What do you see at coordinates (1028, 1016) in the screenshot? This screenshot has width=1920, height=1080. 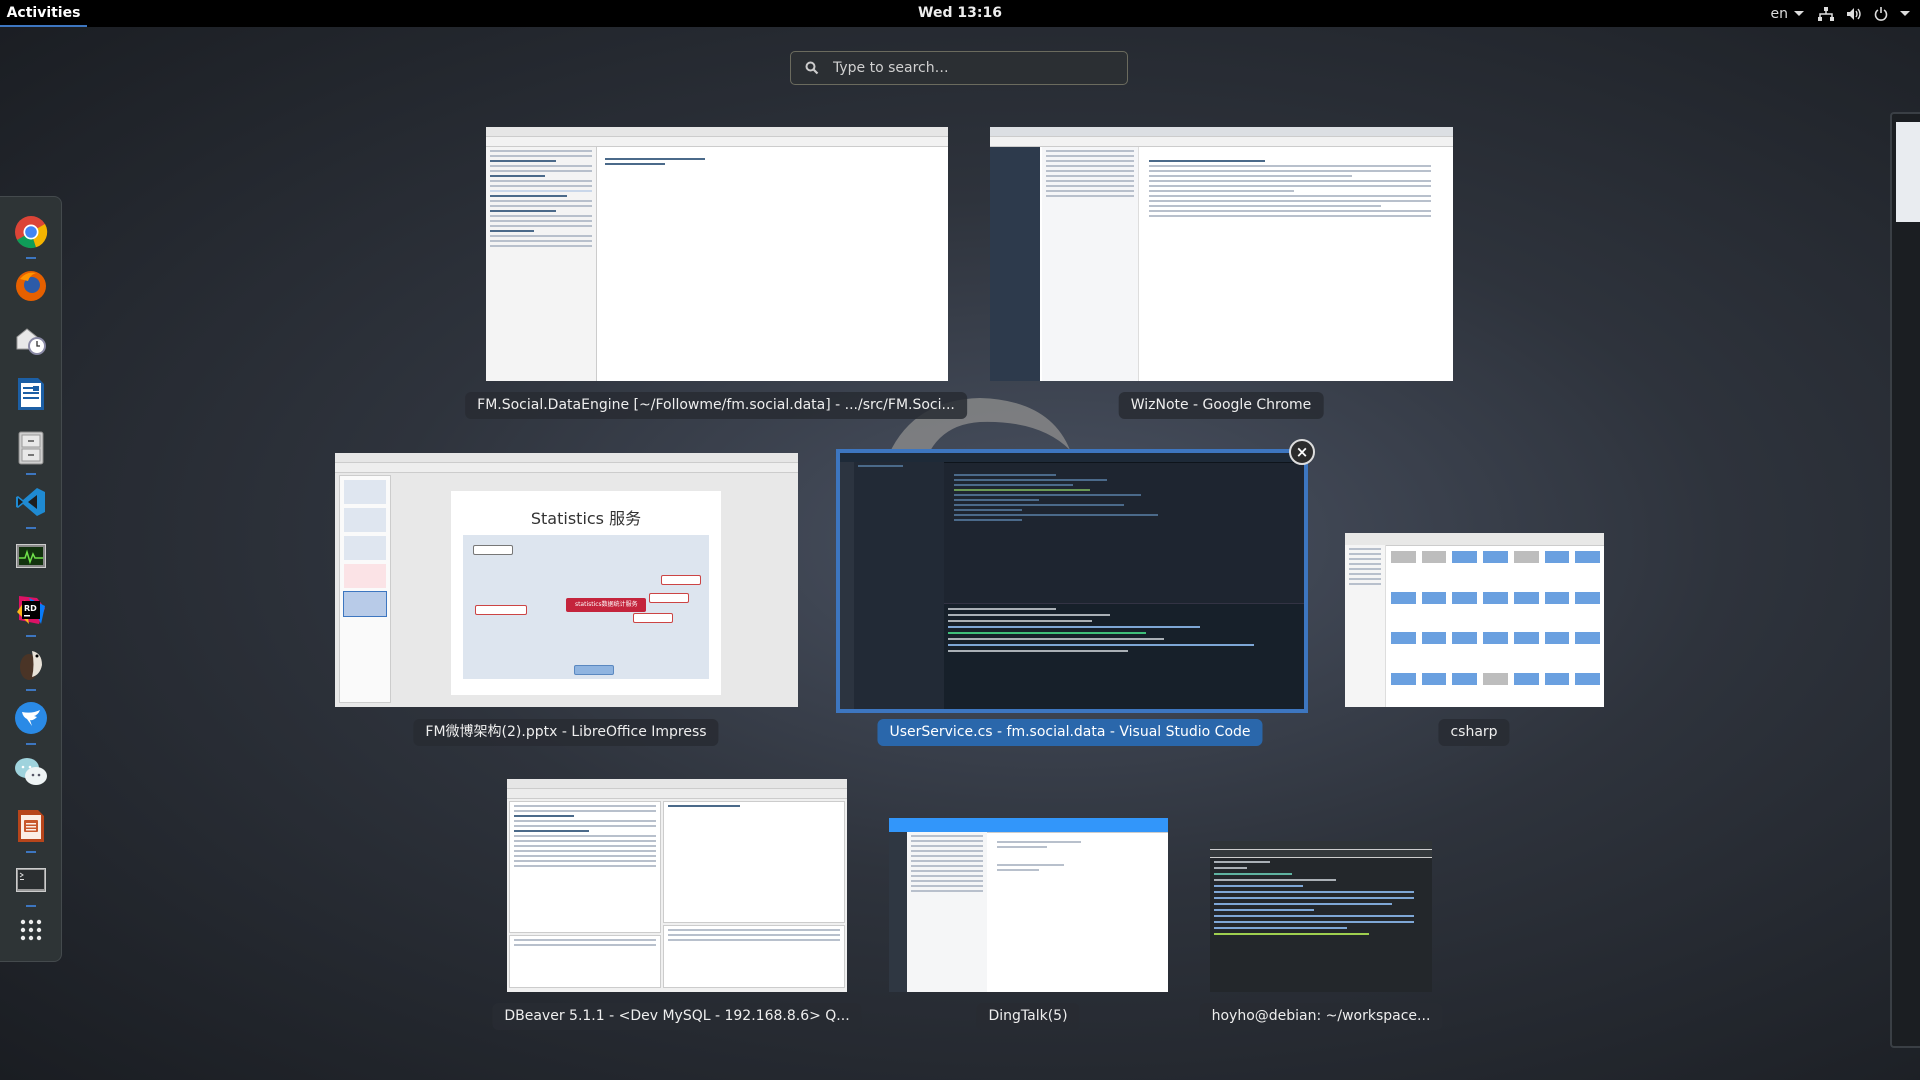 I see `window-title-label: DingTalk(5)` at bounding box center [1028, 1016].